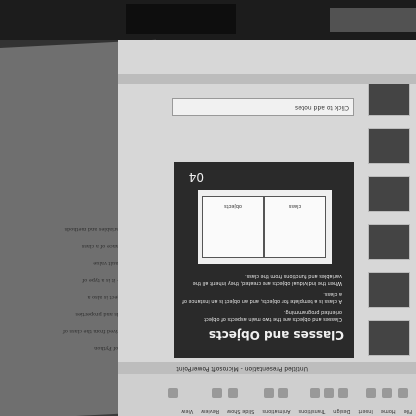 The height and width of the screenshot is (416, 416). What do you see at coordinates (388, 411) in the screenshot?
I see `tab-home: Home` at bounding box center [388, 411].